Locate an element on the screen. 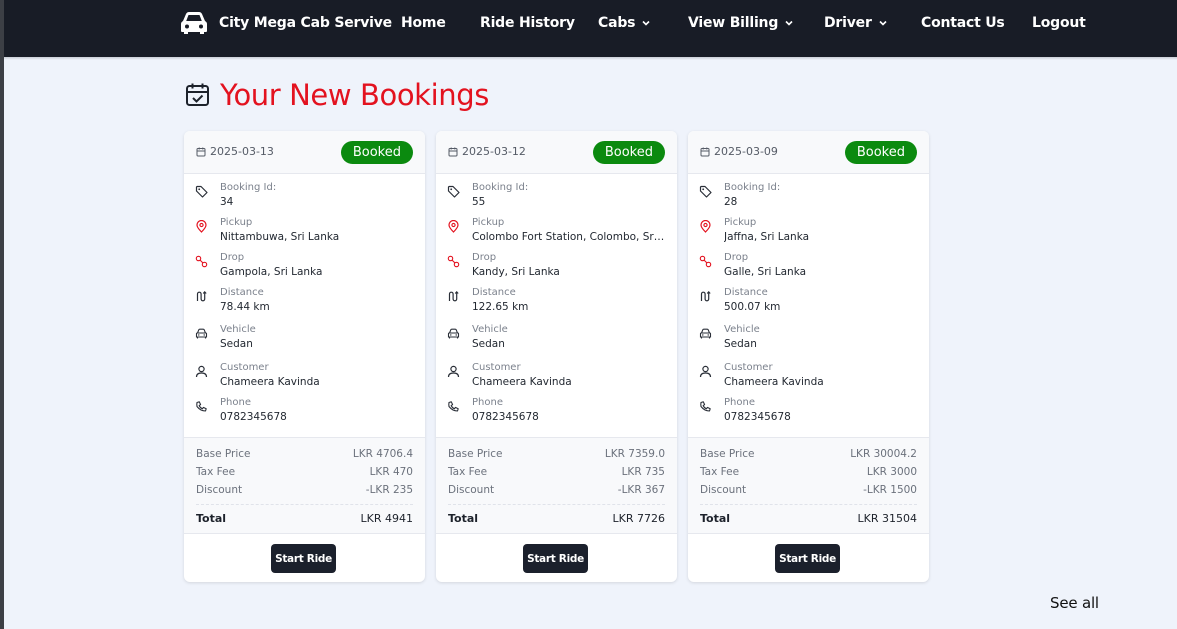 This screenshot has width=1177, height=629. calendar-check-icon is located at coordinates (197, 94).